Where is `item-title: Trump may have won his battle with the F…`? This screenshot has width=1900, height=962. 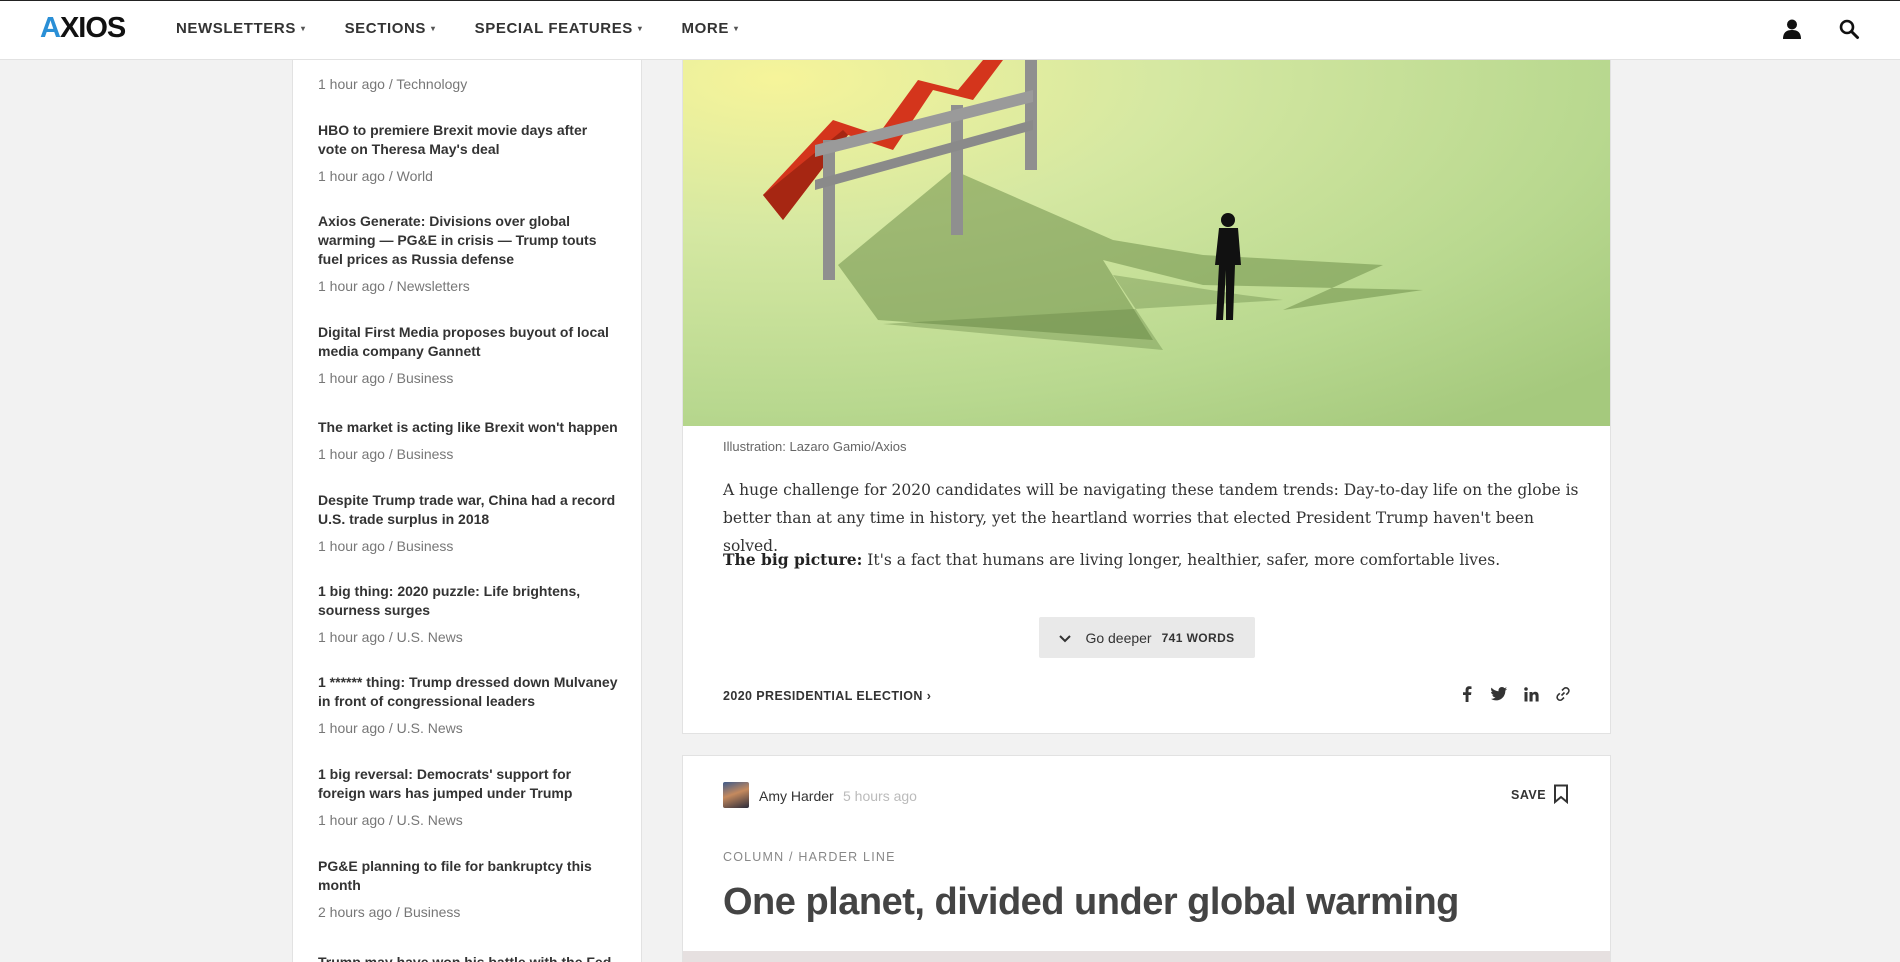 item-title: Trump may have won his battle with the F… is located at coordinates (468, 957).